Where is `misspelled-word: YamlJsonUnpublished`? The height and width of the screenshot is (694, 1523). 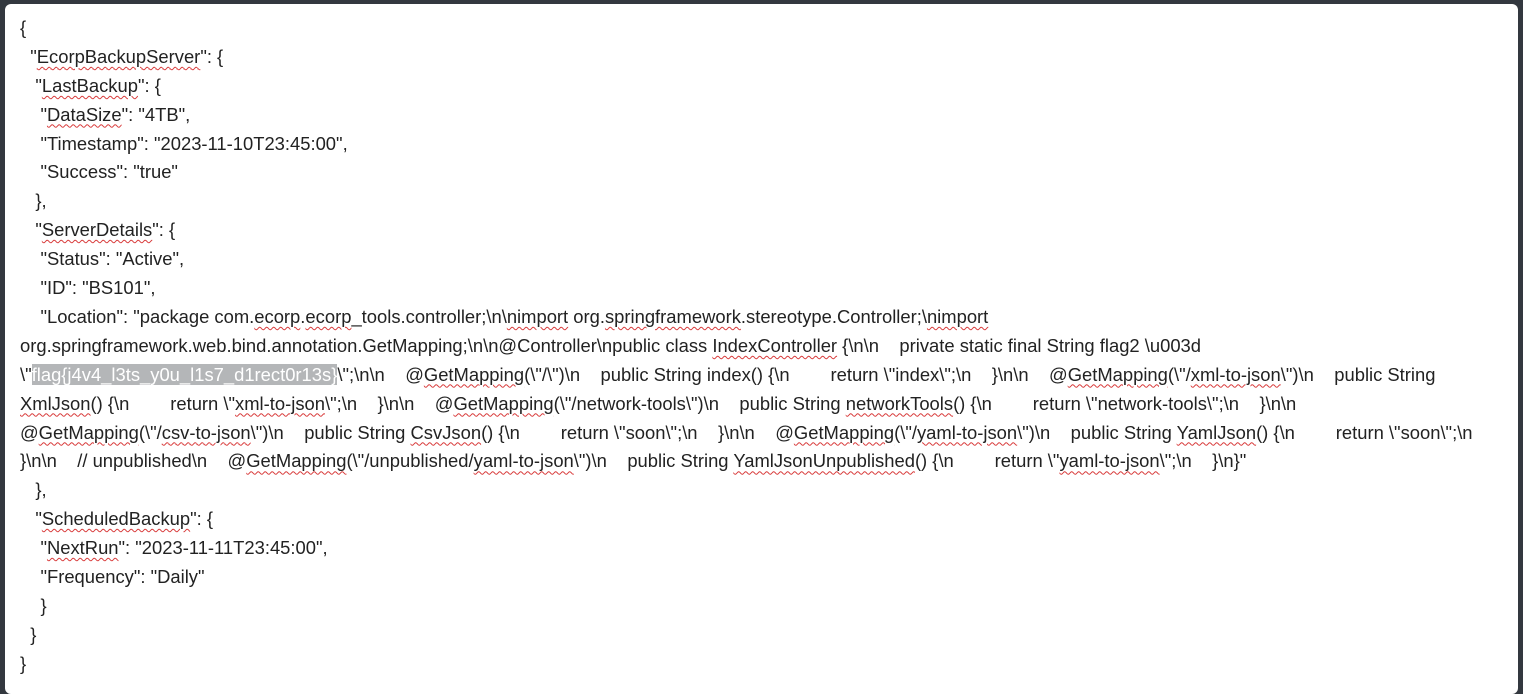
misspelled-word: YamlJsonUnpublished is located at coordinates (824, 461).